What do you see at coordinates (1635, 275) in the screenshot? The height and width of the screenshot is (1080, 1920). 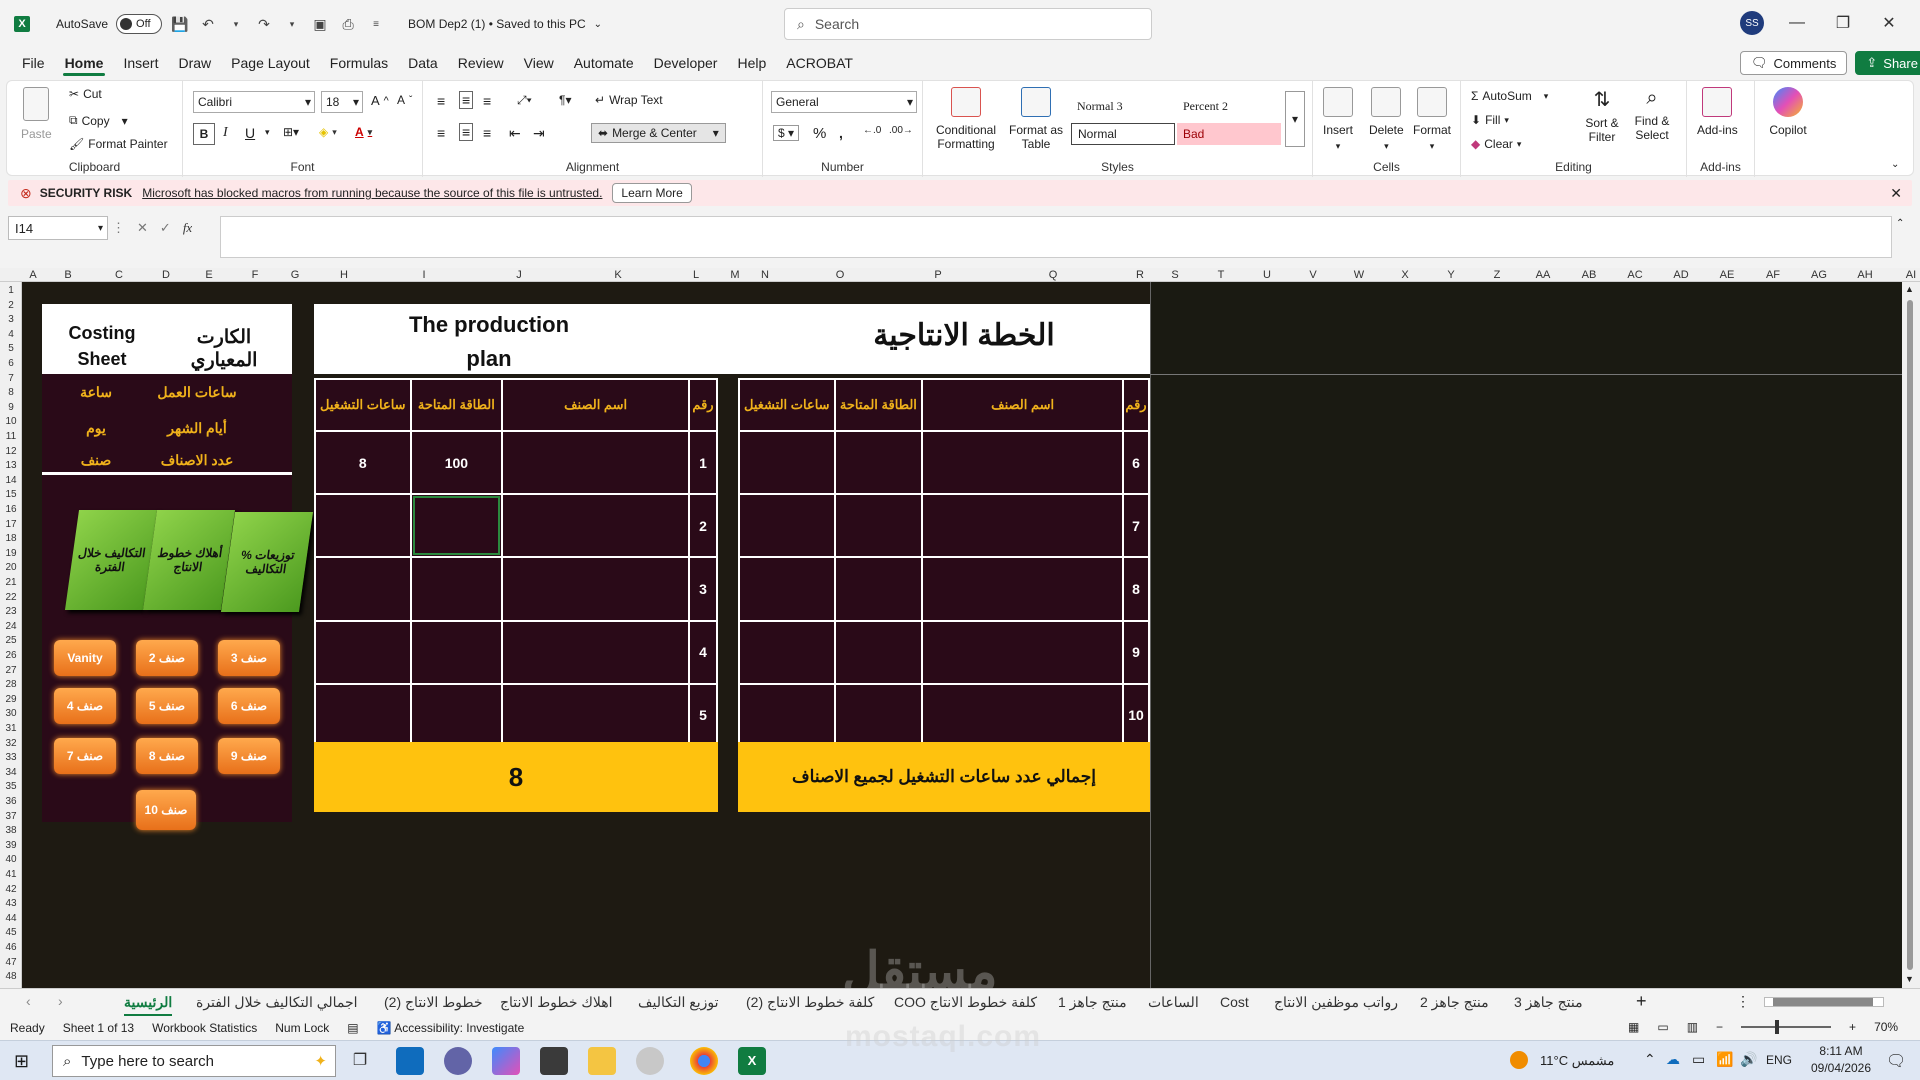 I see `column-header: AC` at bounding box center [1635, 275].